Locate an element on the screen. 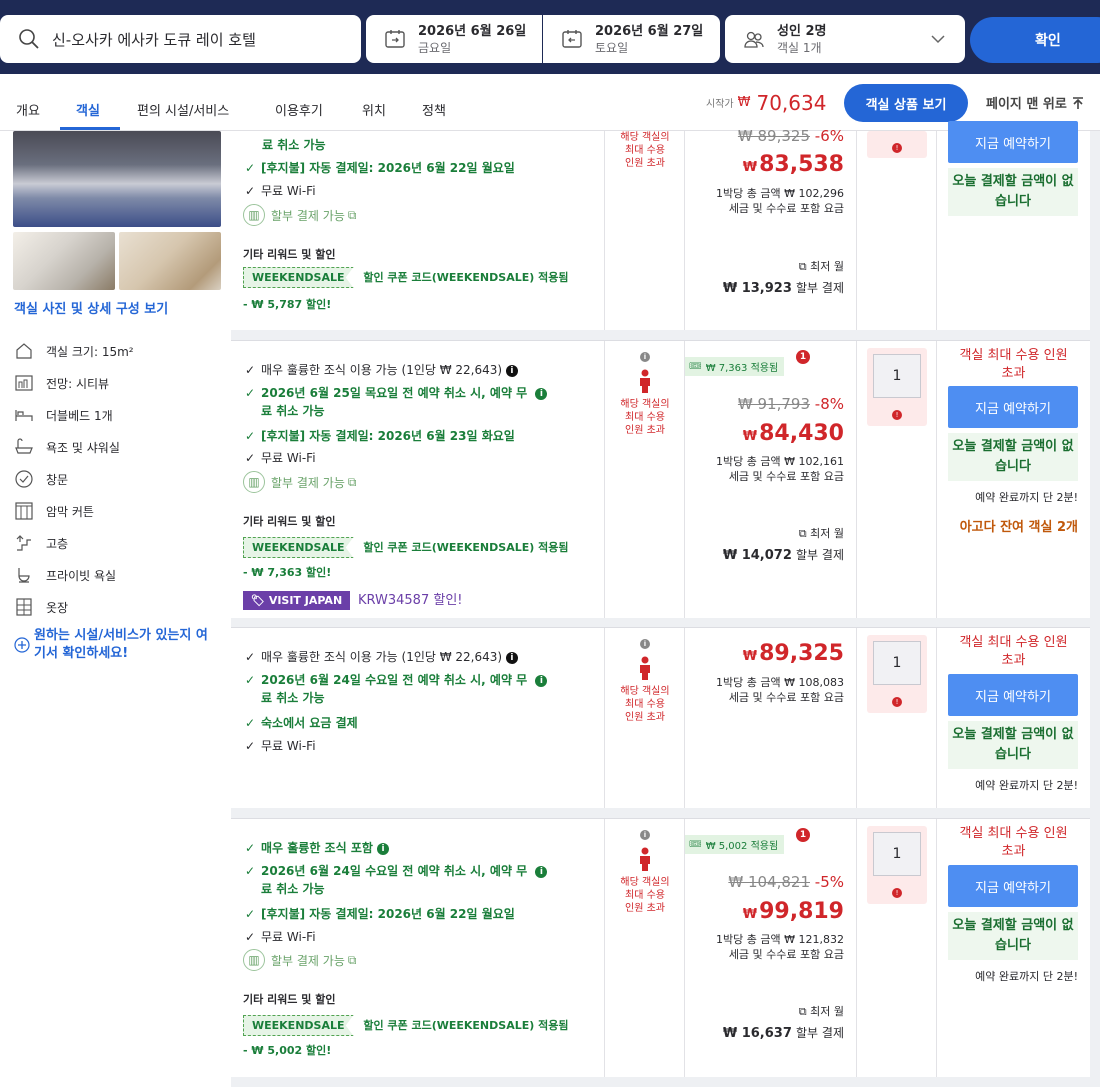 The height and width of the screenshot is (1087, 1100). offer-4-quantity: 1 ! is located at coordinates (897, 948).